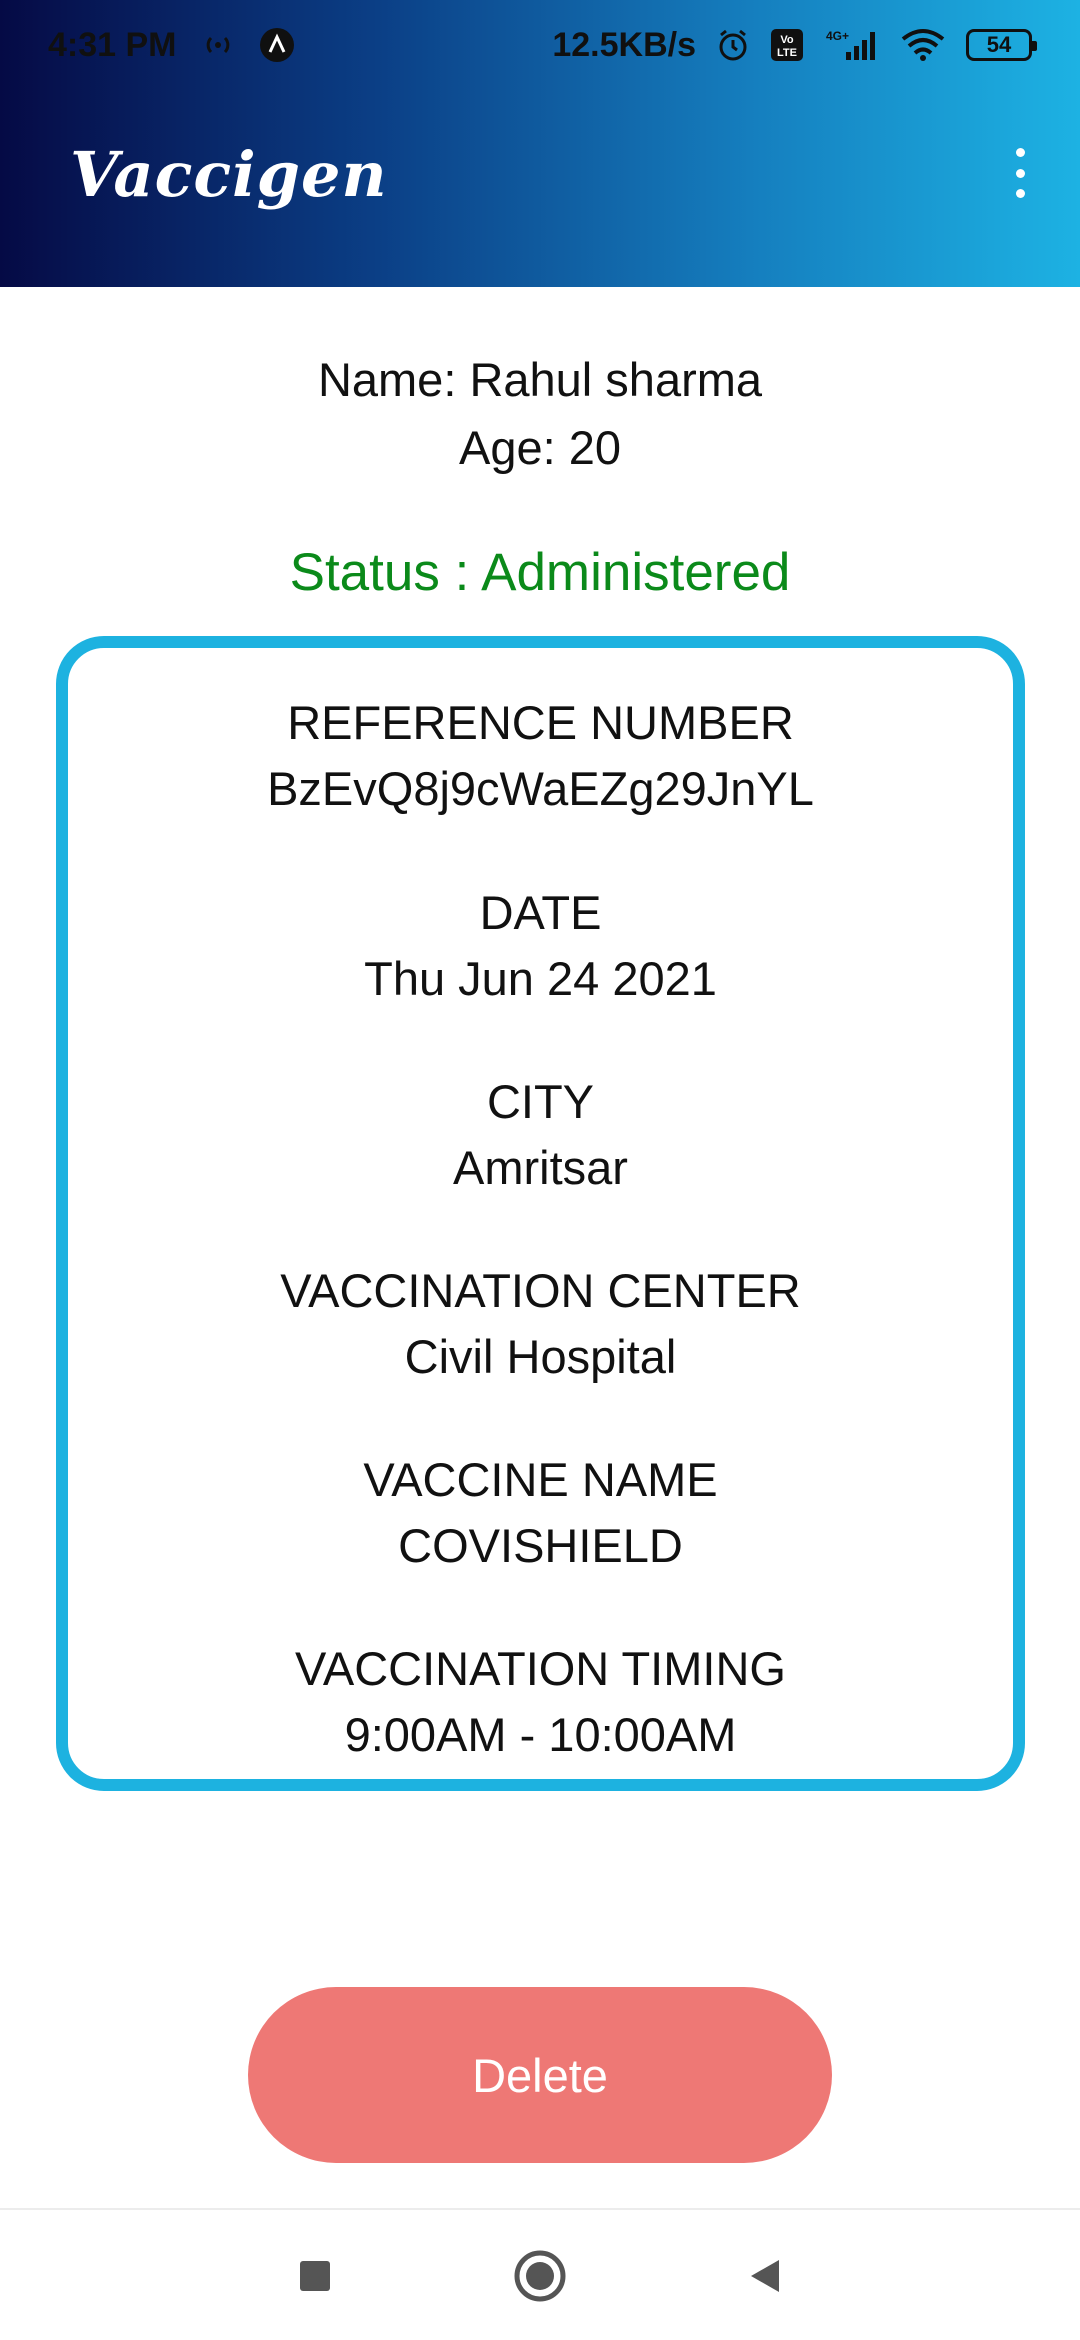 This screenshot has width=1080, height=2340. I want to click on vaccine-name-label: VACCINE NAME, so click(540, 1479).